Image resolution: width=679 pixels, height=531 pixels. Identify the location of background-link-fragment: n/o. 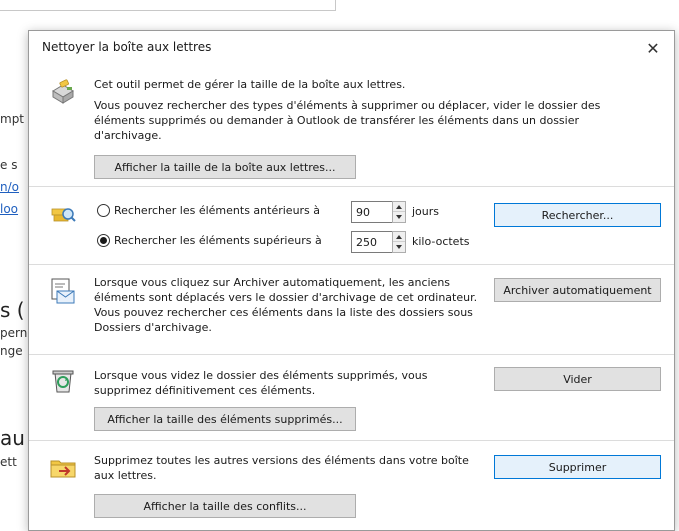
(14, 187).